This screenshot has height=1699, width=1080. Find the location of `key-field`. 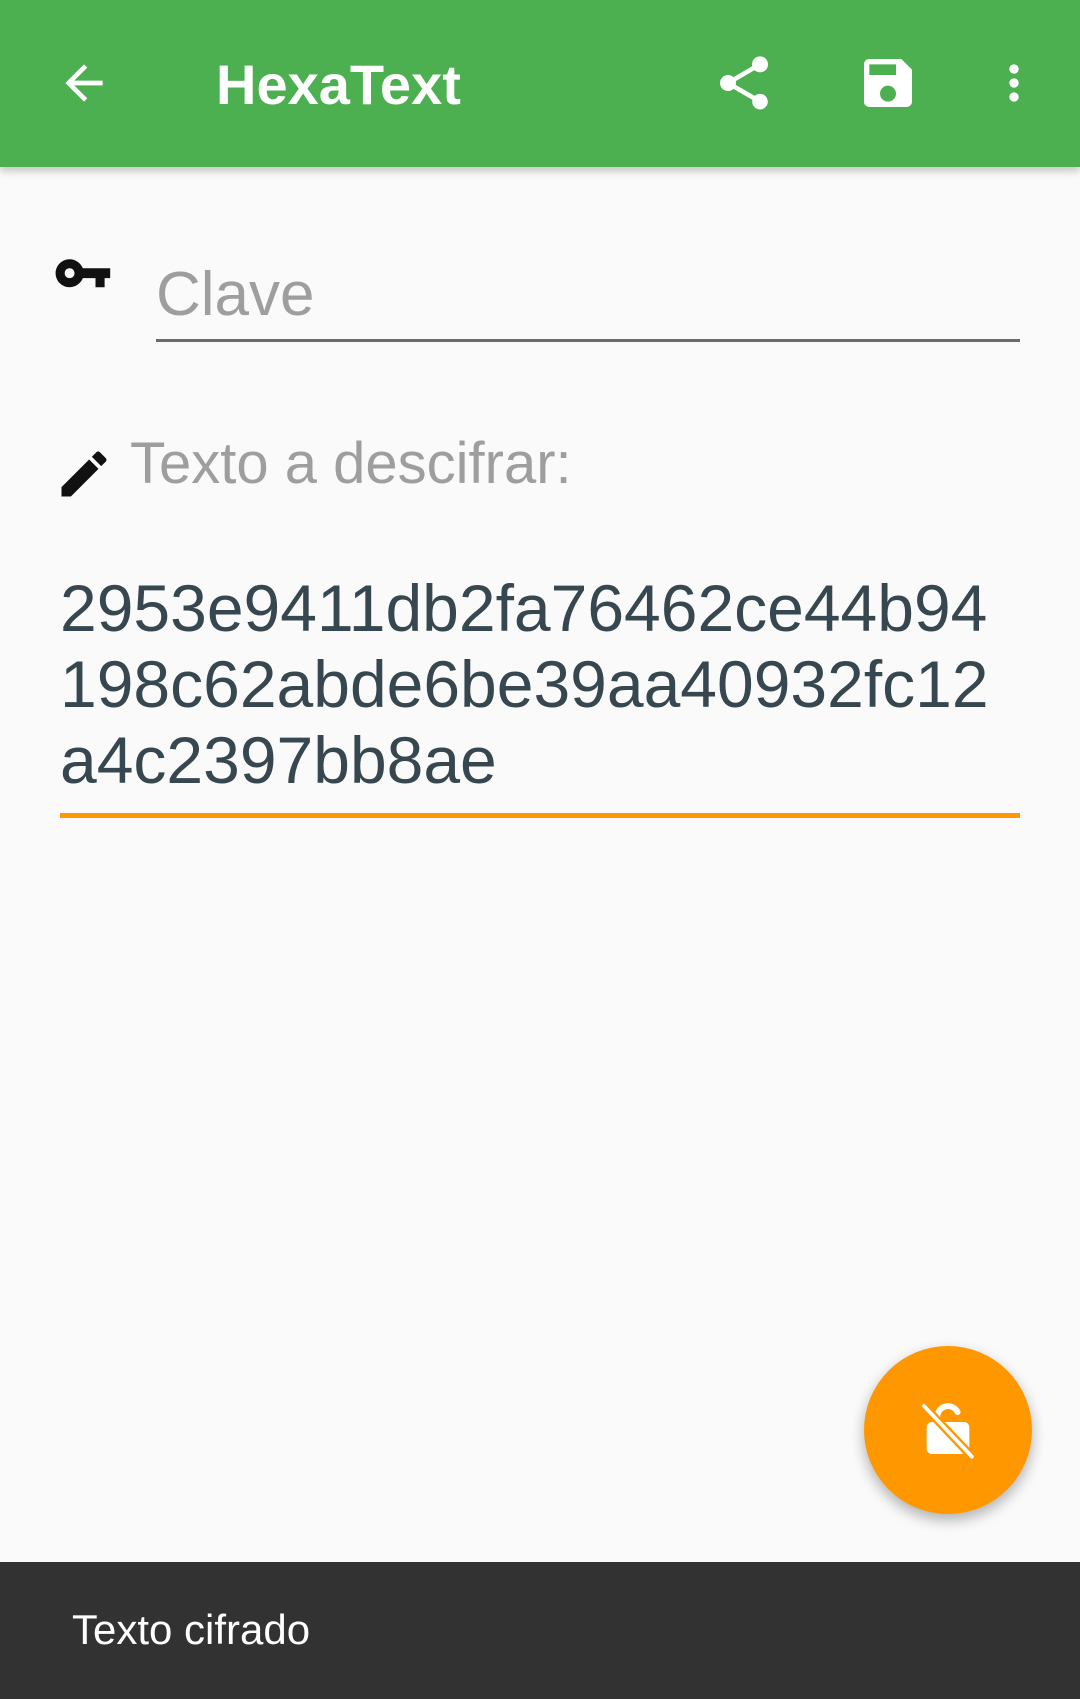

key-field is located at coordinates (588, 296).